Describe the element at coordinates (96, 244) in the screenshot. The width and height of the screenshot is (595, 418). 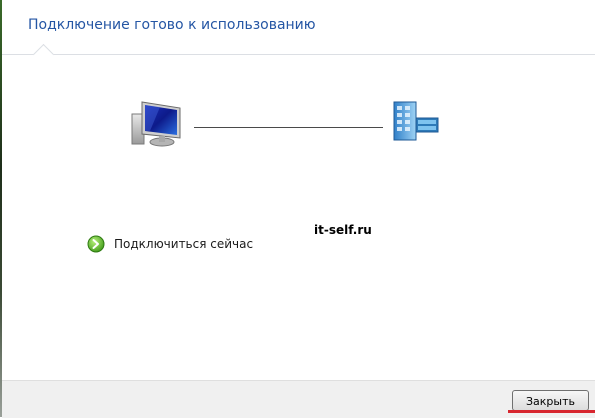
I see `green-arrow-icon` at that location.